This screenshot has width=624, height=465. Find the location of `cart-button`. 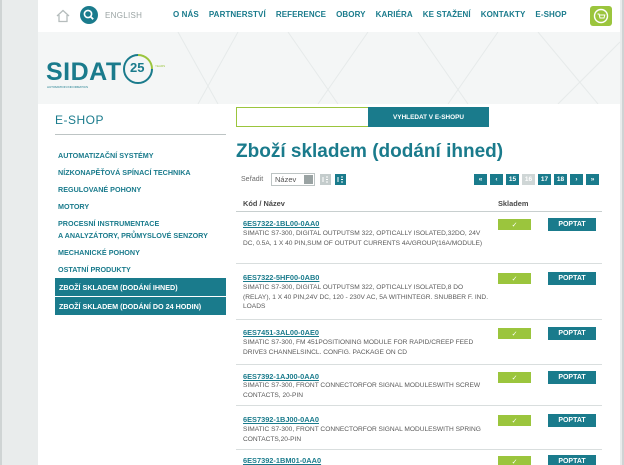

cart-button is located at coordinates (601, 16).